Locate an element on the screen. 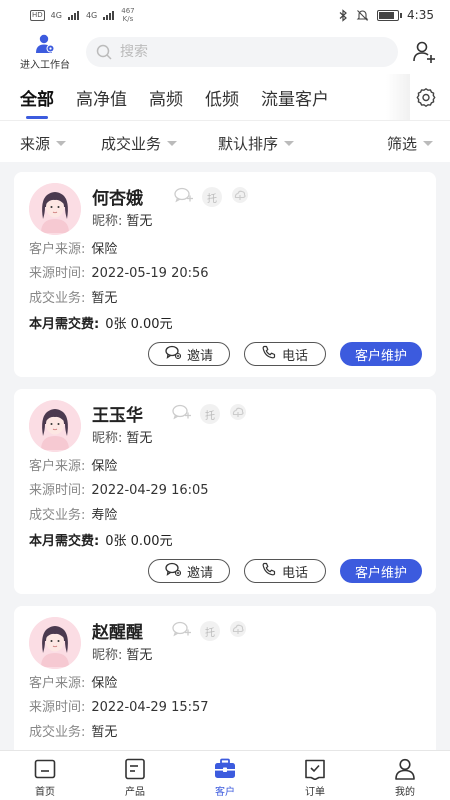  signal-1: 4G is located at coordinates (56, 15).